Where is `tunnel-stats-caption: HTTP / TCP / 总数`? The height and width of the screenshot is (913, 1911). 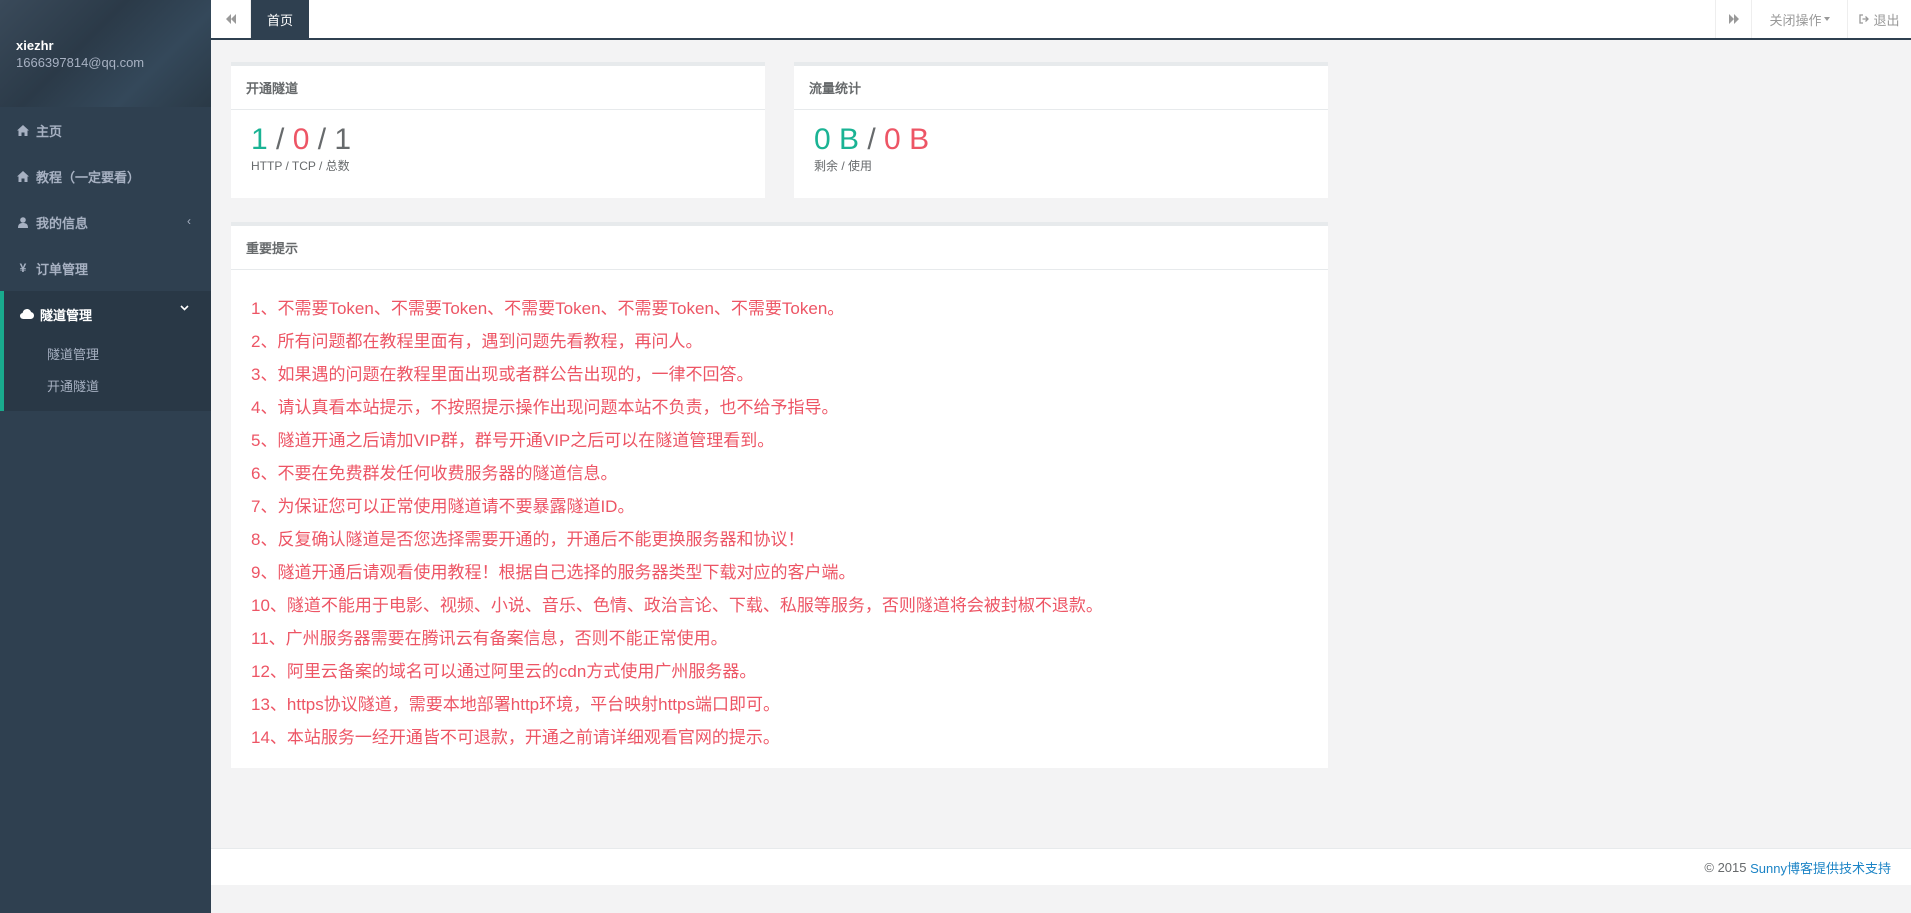 tunnel-stats-caption: HTTP / TCP / 总数 is located at coordinates (300, 166).